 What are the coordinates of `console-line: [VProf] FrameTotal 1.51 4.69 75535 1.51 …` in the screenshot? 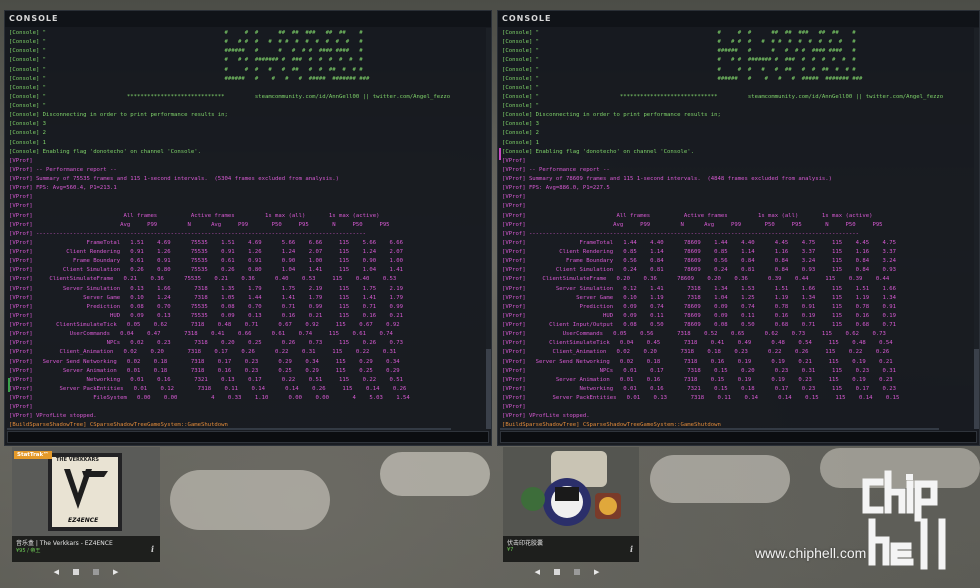 It's located at (206, 242).